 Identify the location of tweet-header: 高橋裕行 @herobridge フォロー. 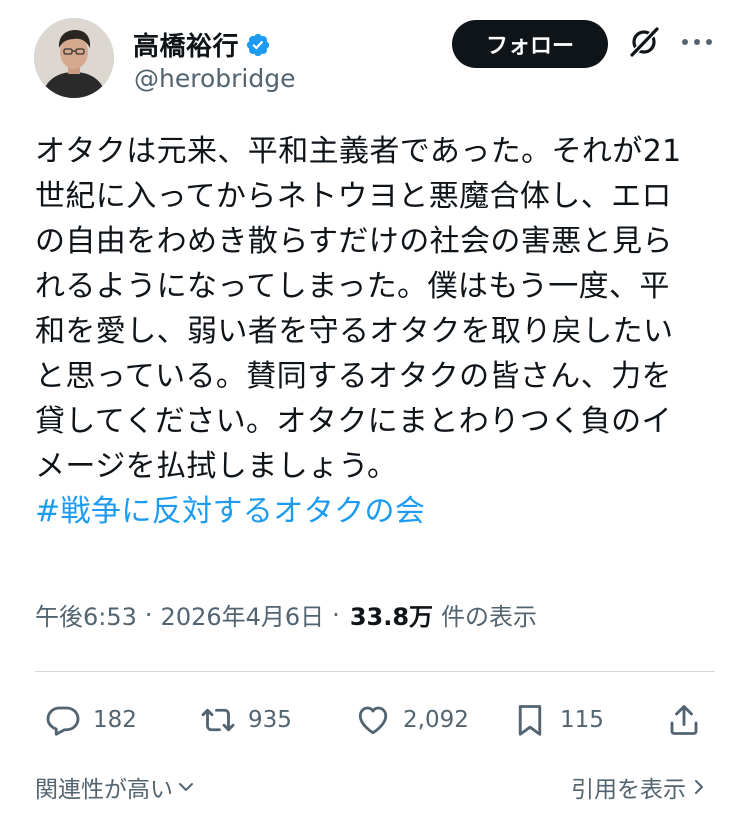
(375, 60).